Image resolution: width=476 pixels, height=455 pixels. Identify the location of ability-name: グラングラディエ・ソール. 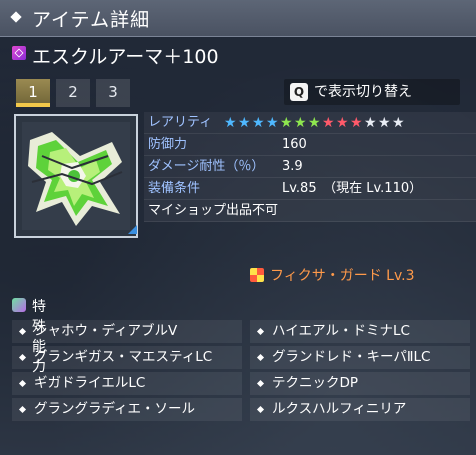
(115, 409).